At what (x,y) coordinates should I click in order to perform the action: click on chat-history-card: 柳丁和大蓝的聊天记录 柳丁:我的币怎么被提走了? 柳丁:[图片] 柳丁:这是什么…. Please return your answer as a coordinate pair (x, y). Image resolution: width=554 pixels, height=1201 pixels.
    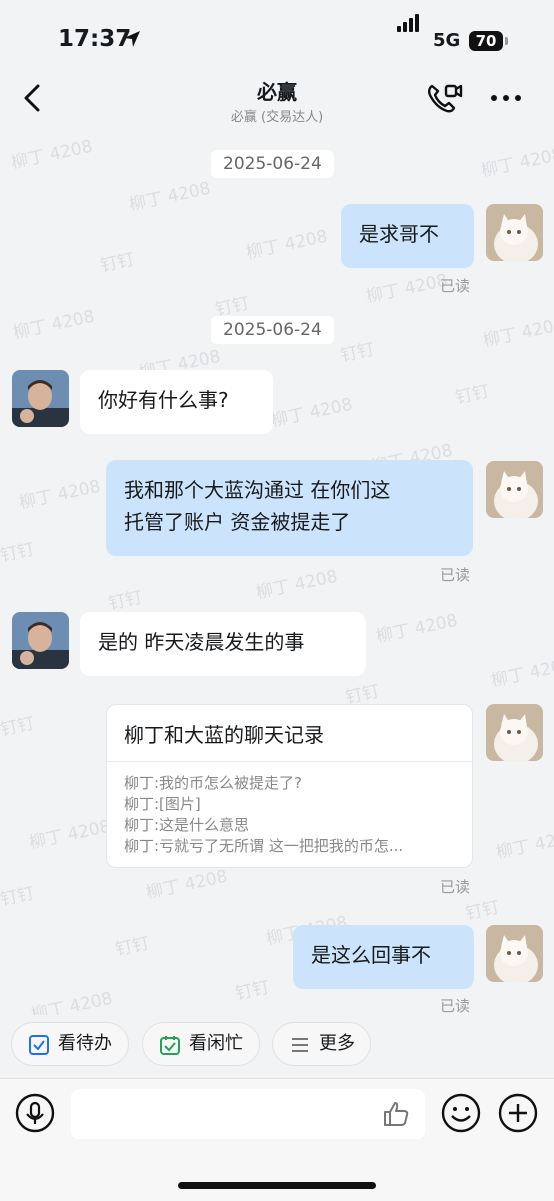
    Looking at the image, I should click on (289, 786).